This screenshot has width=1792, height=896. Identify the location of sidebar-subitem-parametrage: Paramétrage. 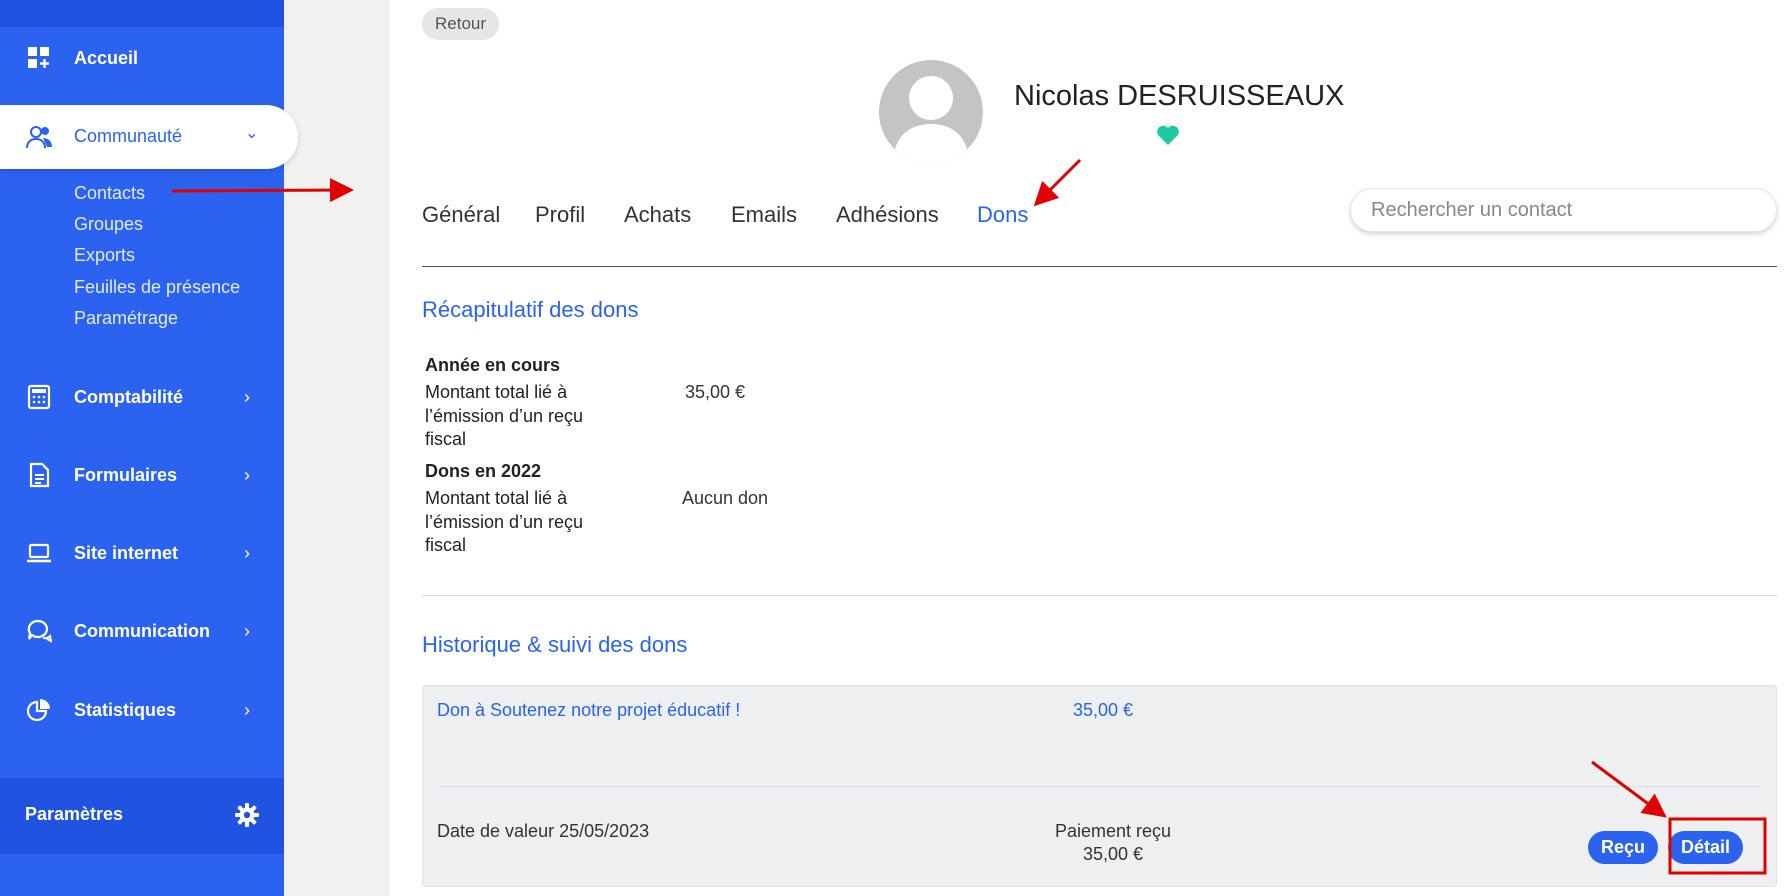
(126, 318).